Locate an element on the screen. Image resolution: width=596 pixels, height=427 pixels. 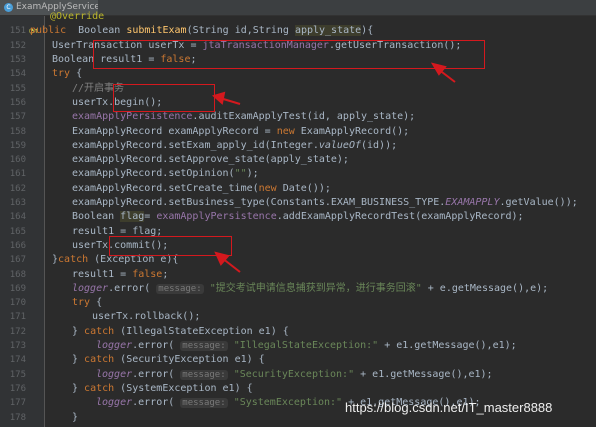
line-number: 160 is located at coordinates (17, 160).